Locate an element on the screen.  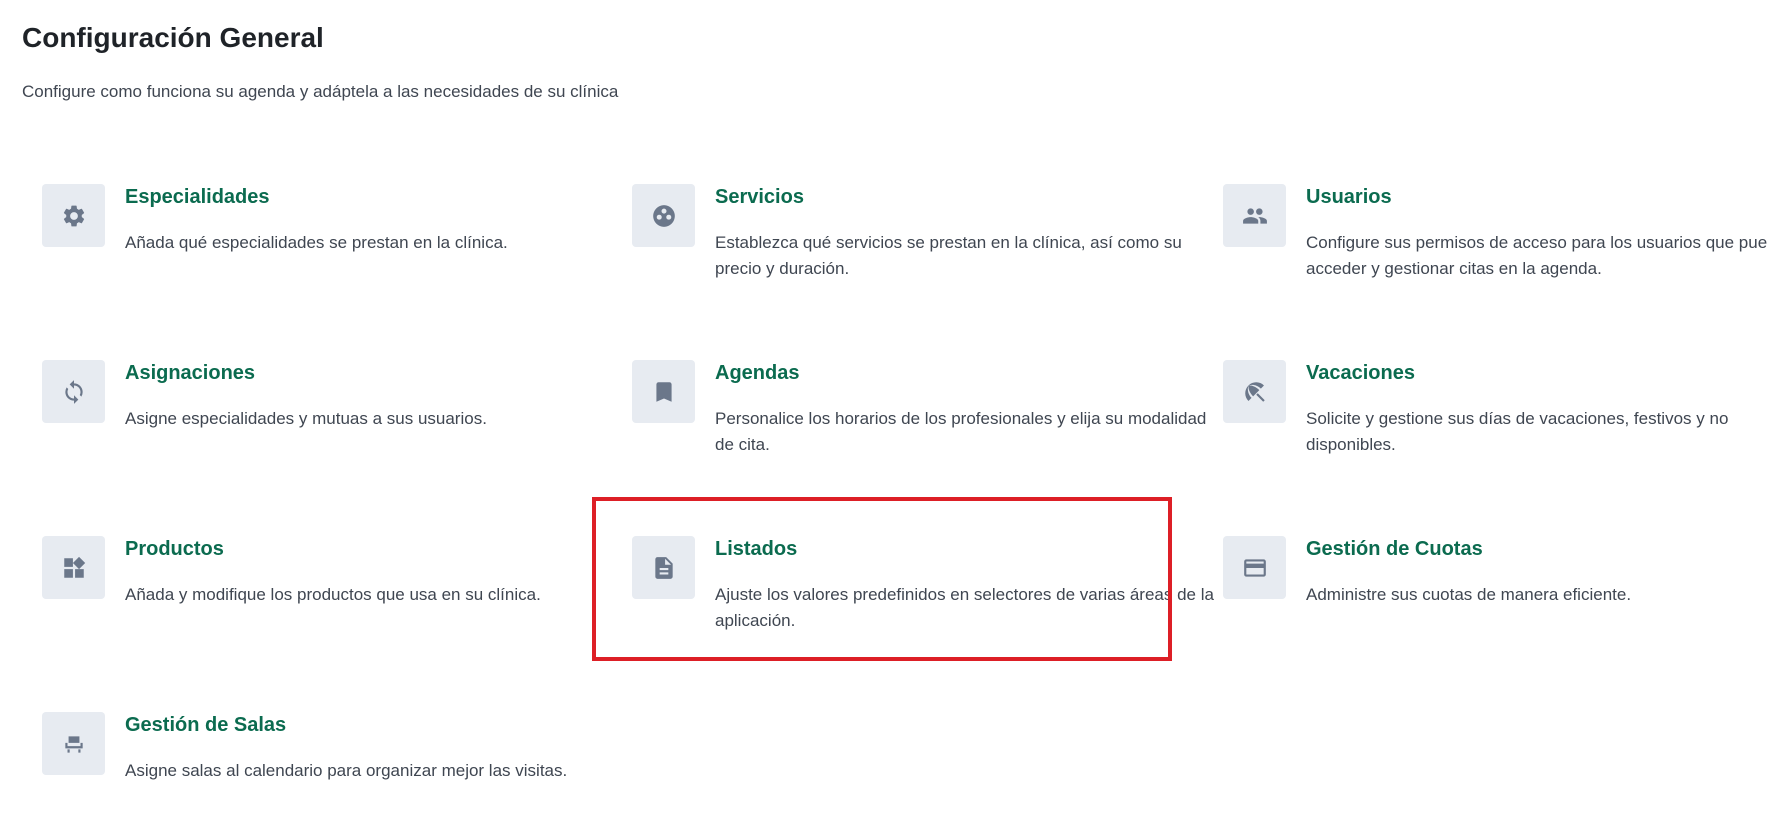
card-title: Asignaciones is located at coordinates (190, 373).